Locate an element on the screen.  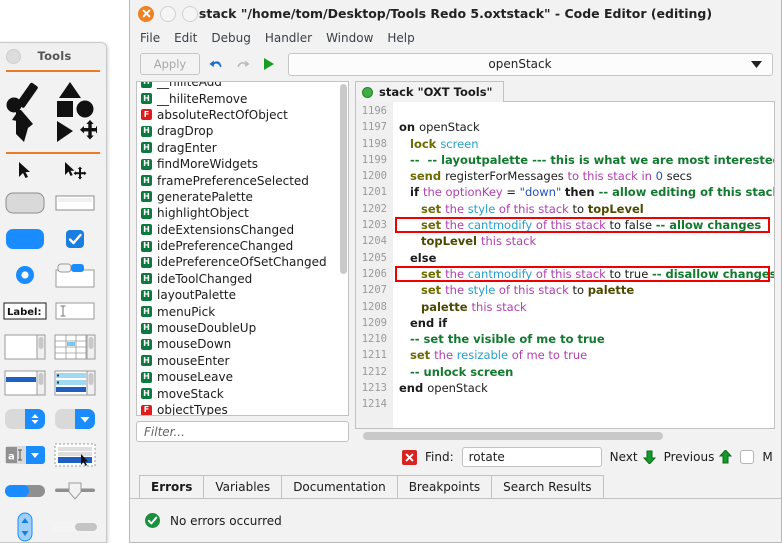
chevron-down-icon is located at coordinates (761, 64).